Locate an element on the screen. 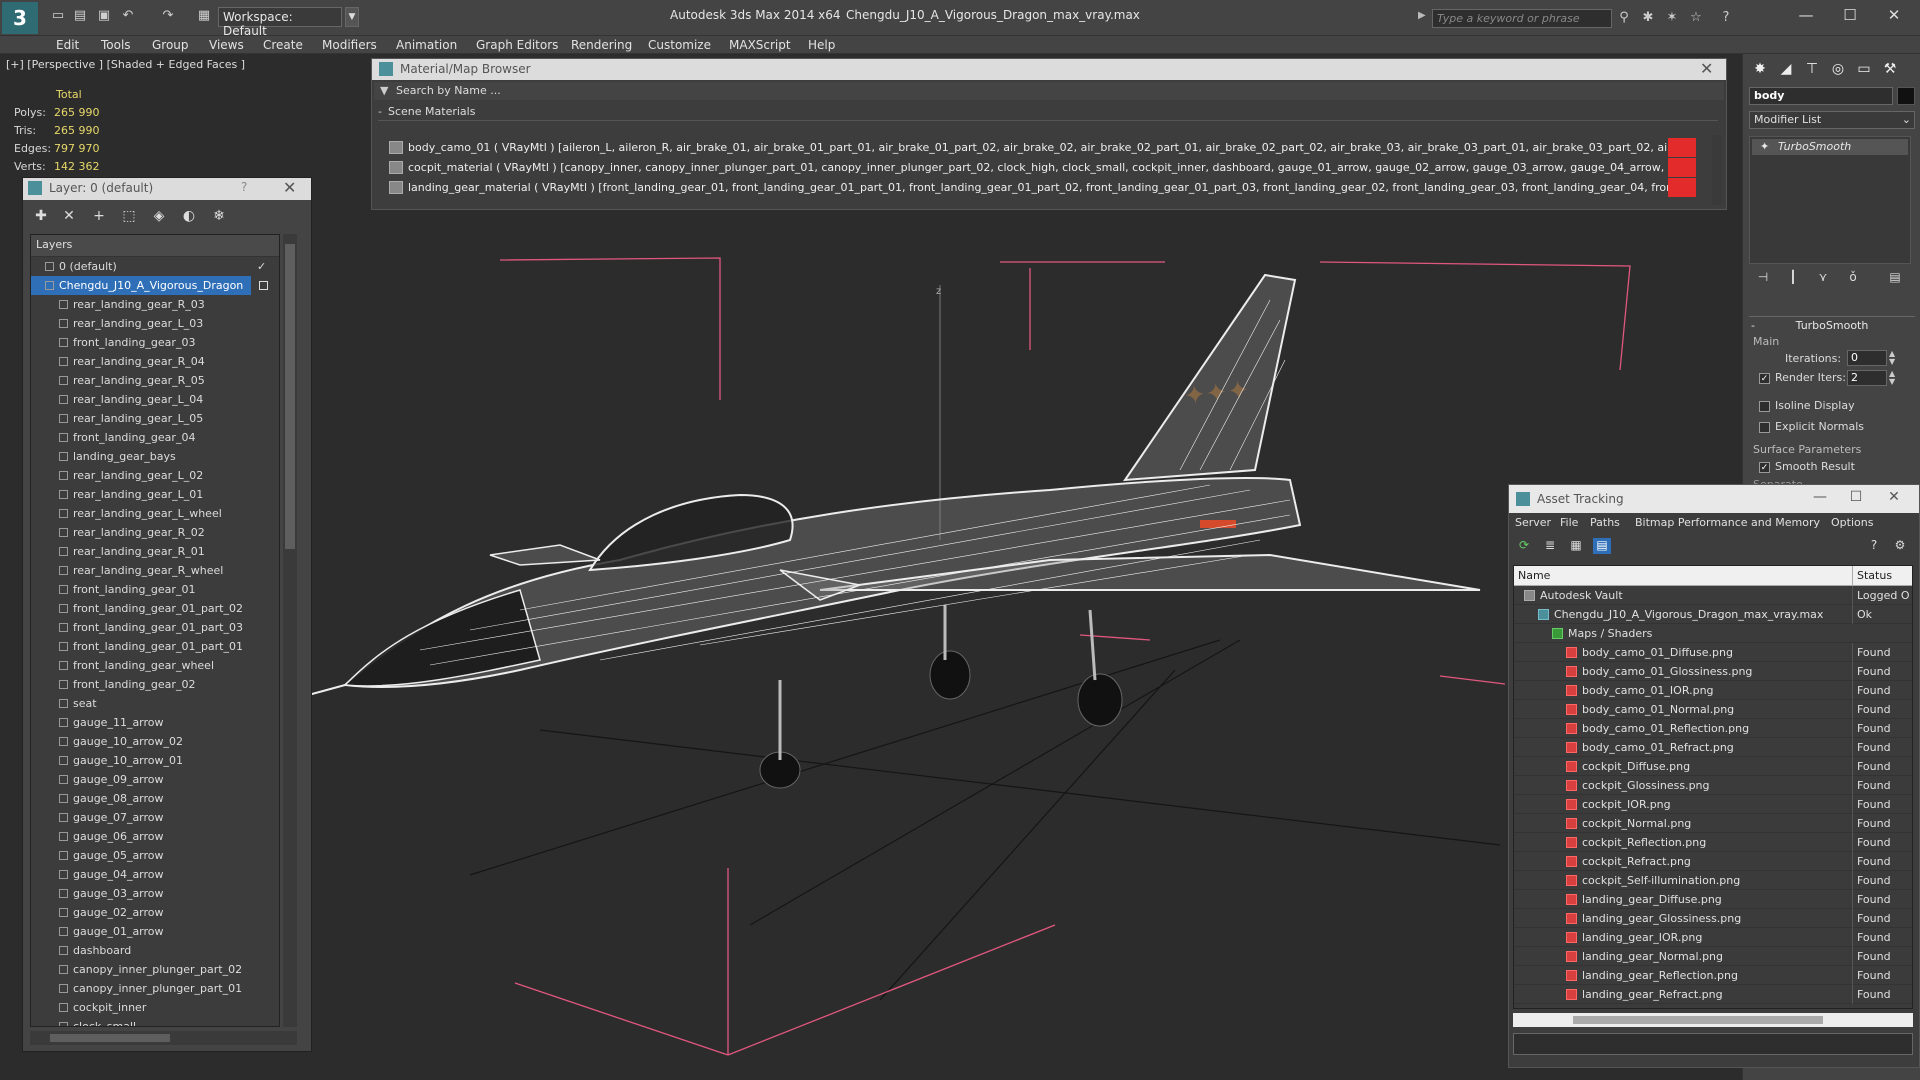  scene-materials-header: - Scene Materials is located at coordinates (1048, 113).